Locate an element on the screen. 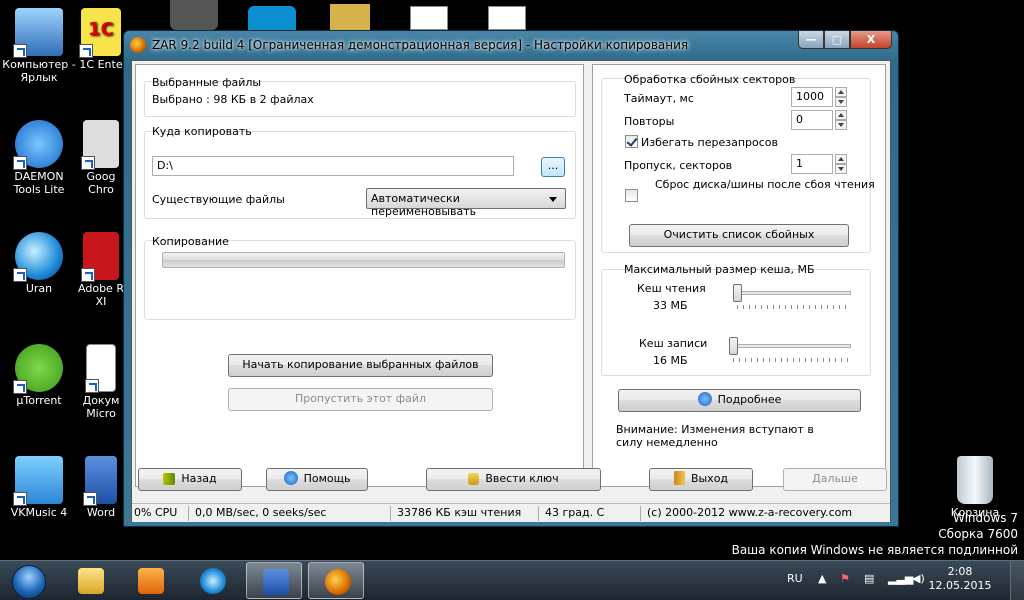 The image size is (1024, 600). desktop-icon-1c: 1С 1C Ente is located at coordinates (101, 39).